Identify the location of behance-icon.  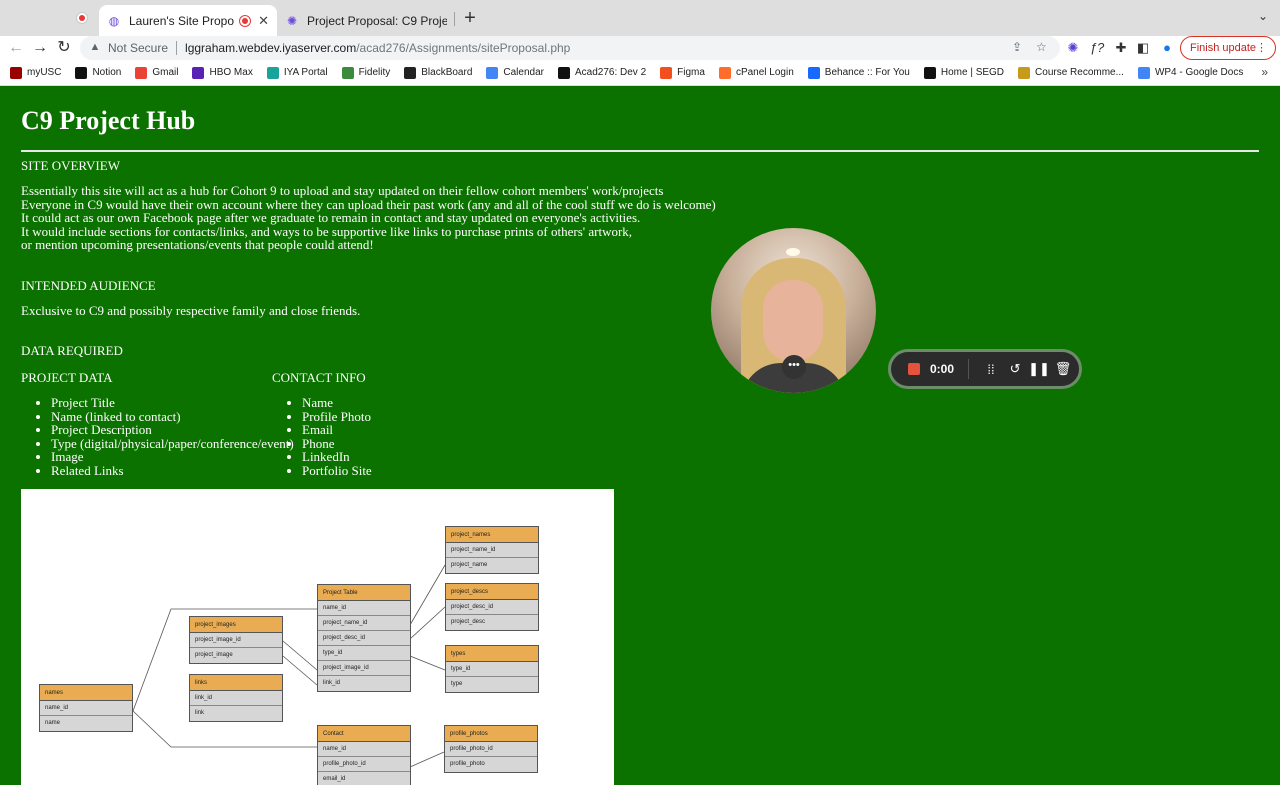
(813, 72).